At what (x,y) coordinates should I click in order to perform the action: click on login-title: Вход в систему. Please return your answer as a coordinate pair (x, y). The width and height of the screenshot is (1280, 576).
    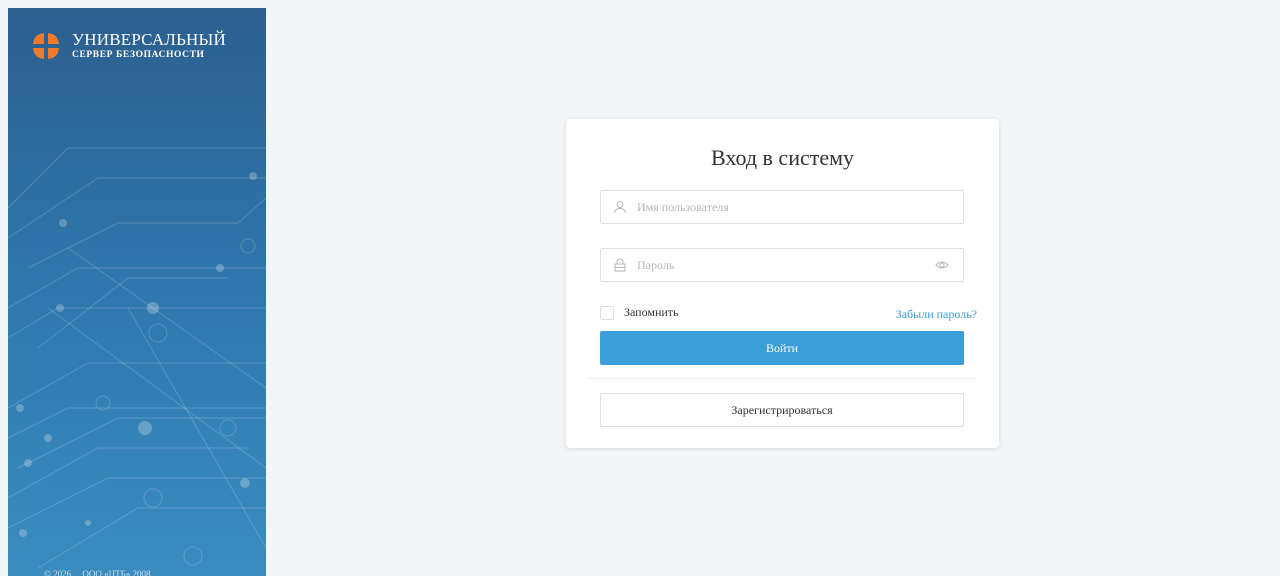
    Looking at the image, I should click on (782, 157).